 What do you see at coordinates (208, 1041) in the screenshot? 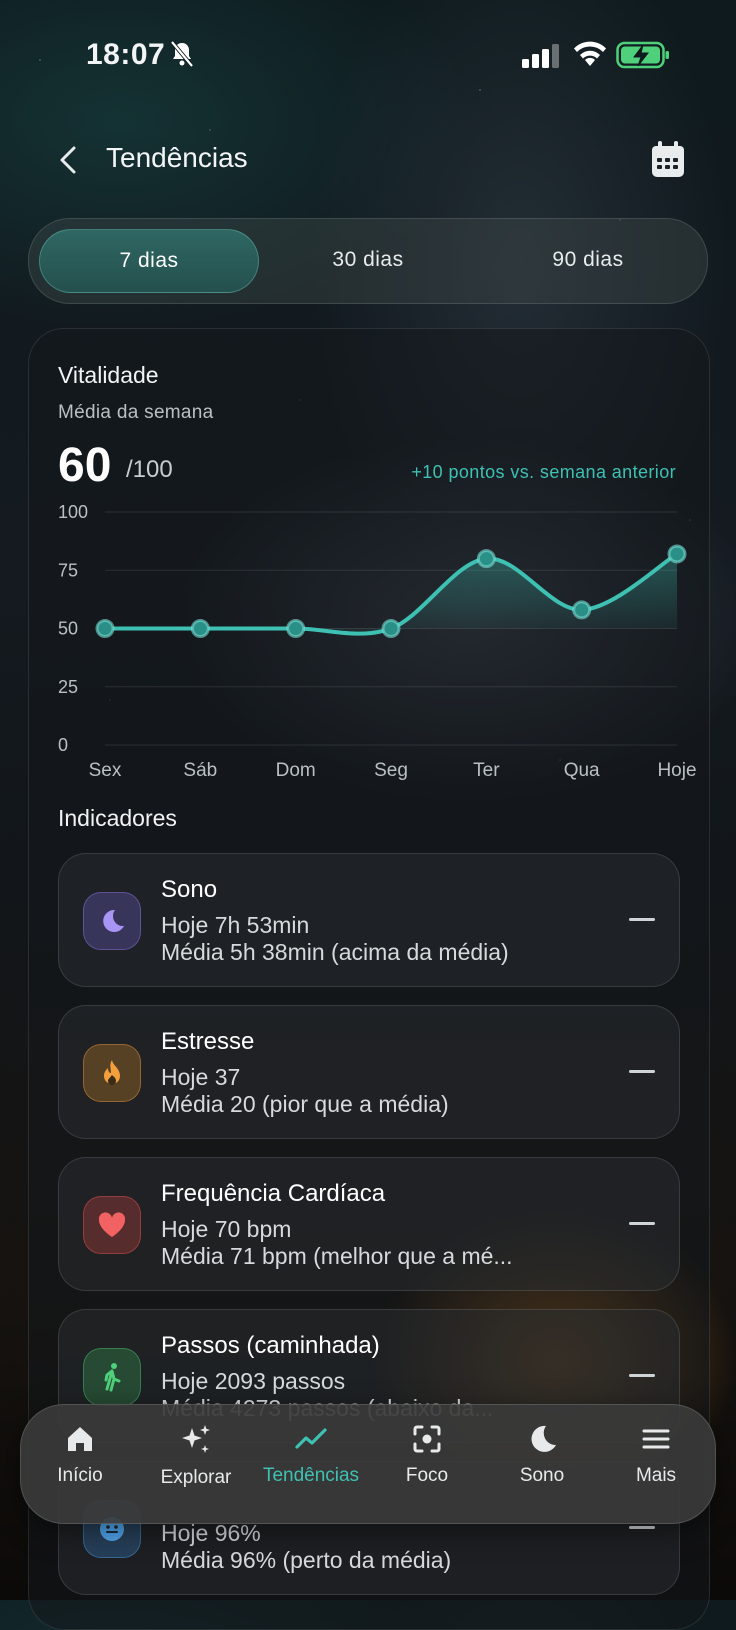
I see `indicator-name: Estresse` at bounding box center [208, 1041].